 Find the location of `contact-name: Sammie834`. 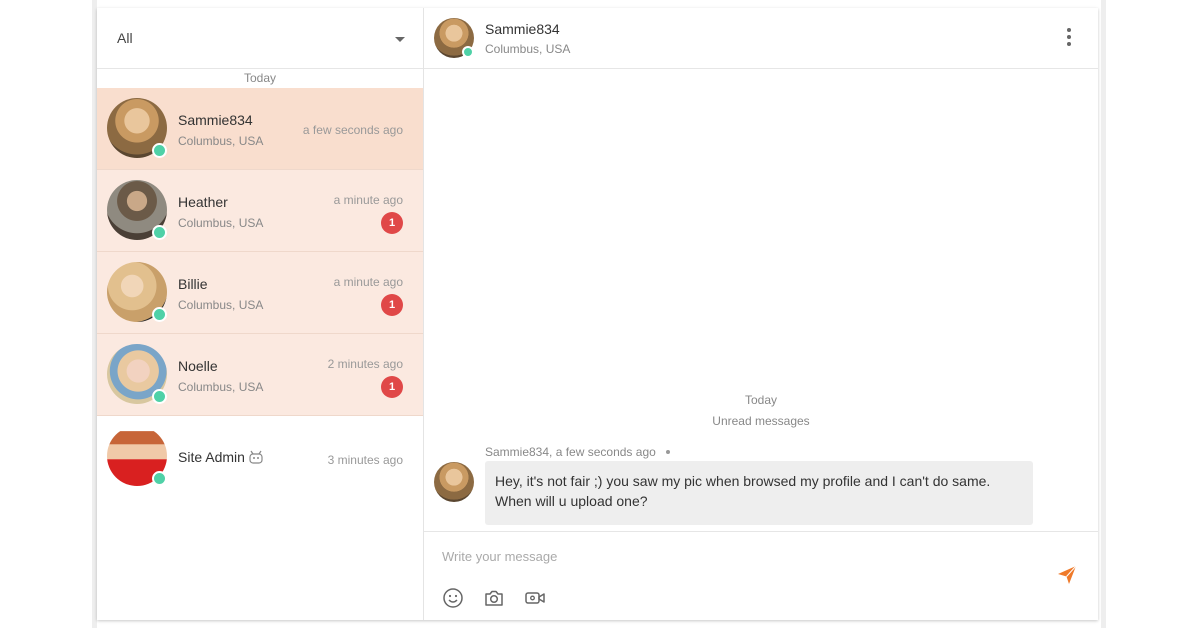

contact-name: Sammie834 is located at coordinates (215, 120).